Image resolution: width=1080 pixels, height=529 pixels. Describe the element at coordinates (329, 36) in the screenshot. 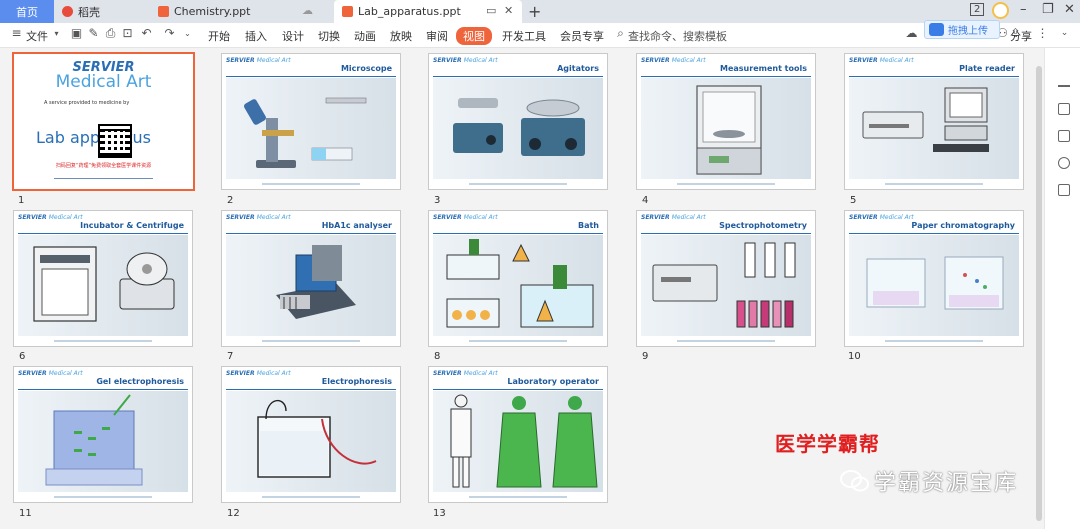

I see `tab-transition: 切换` at that location.